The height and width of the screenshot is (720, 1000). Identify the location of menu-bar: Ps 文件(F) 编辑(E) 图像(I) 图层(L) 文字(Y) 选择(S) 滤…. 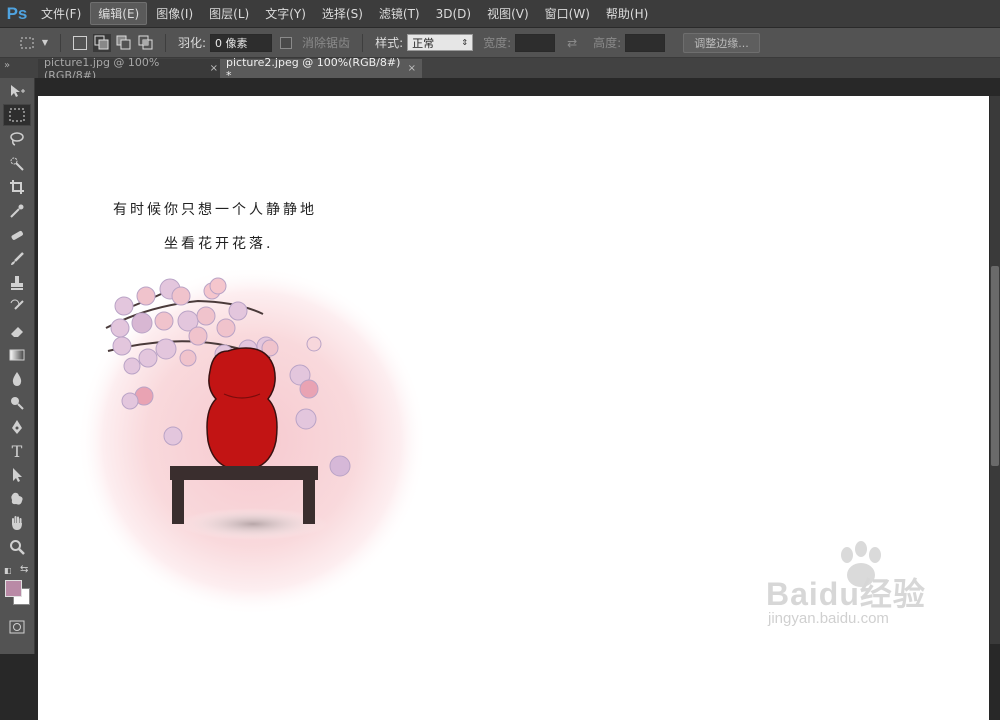
(500, 14).